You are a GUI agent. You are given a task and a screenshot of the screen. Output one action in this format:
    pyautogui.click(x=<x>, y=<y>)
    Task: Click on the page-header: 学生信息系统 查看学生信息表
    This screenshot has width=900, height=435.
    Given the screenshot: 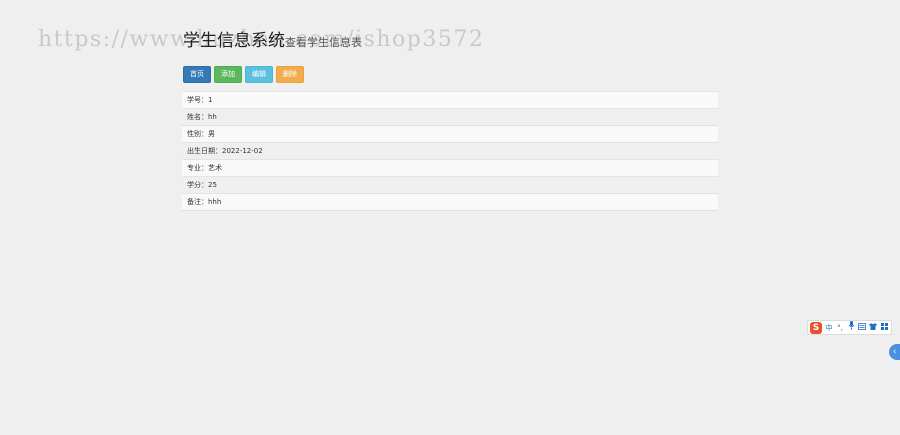 What is the action you would take?
    pyautogui.click(x=272, y=38)
    